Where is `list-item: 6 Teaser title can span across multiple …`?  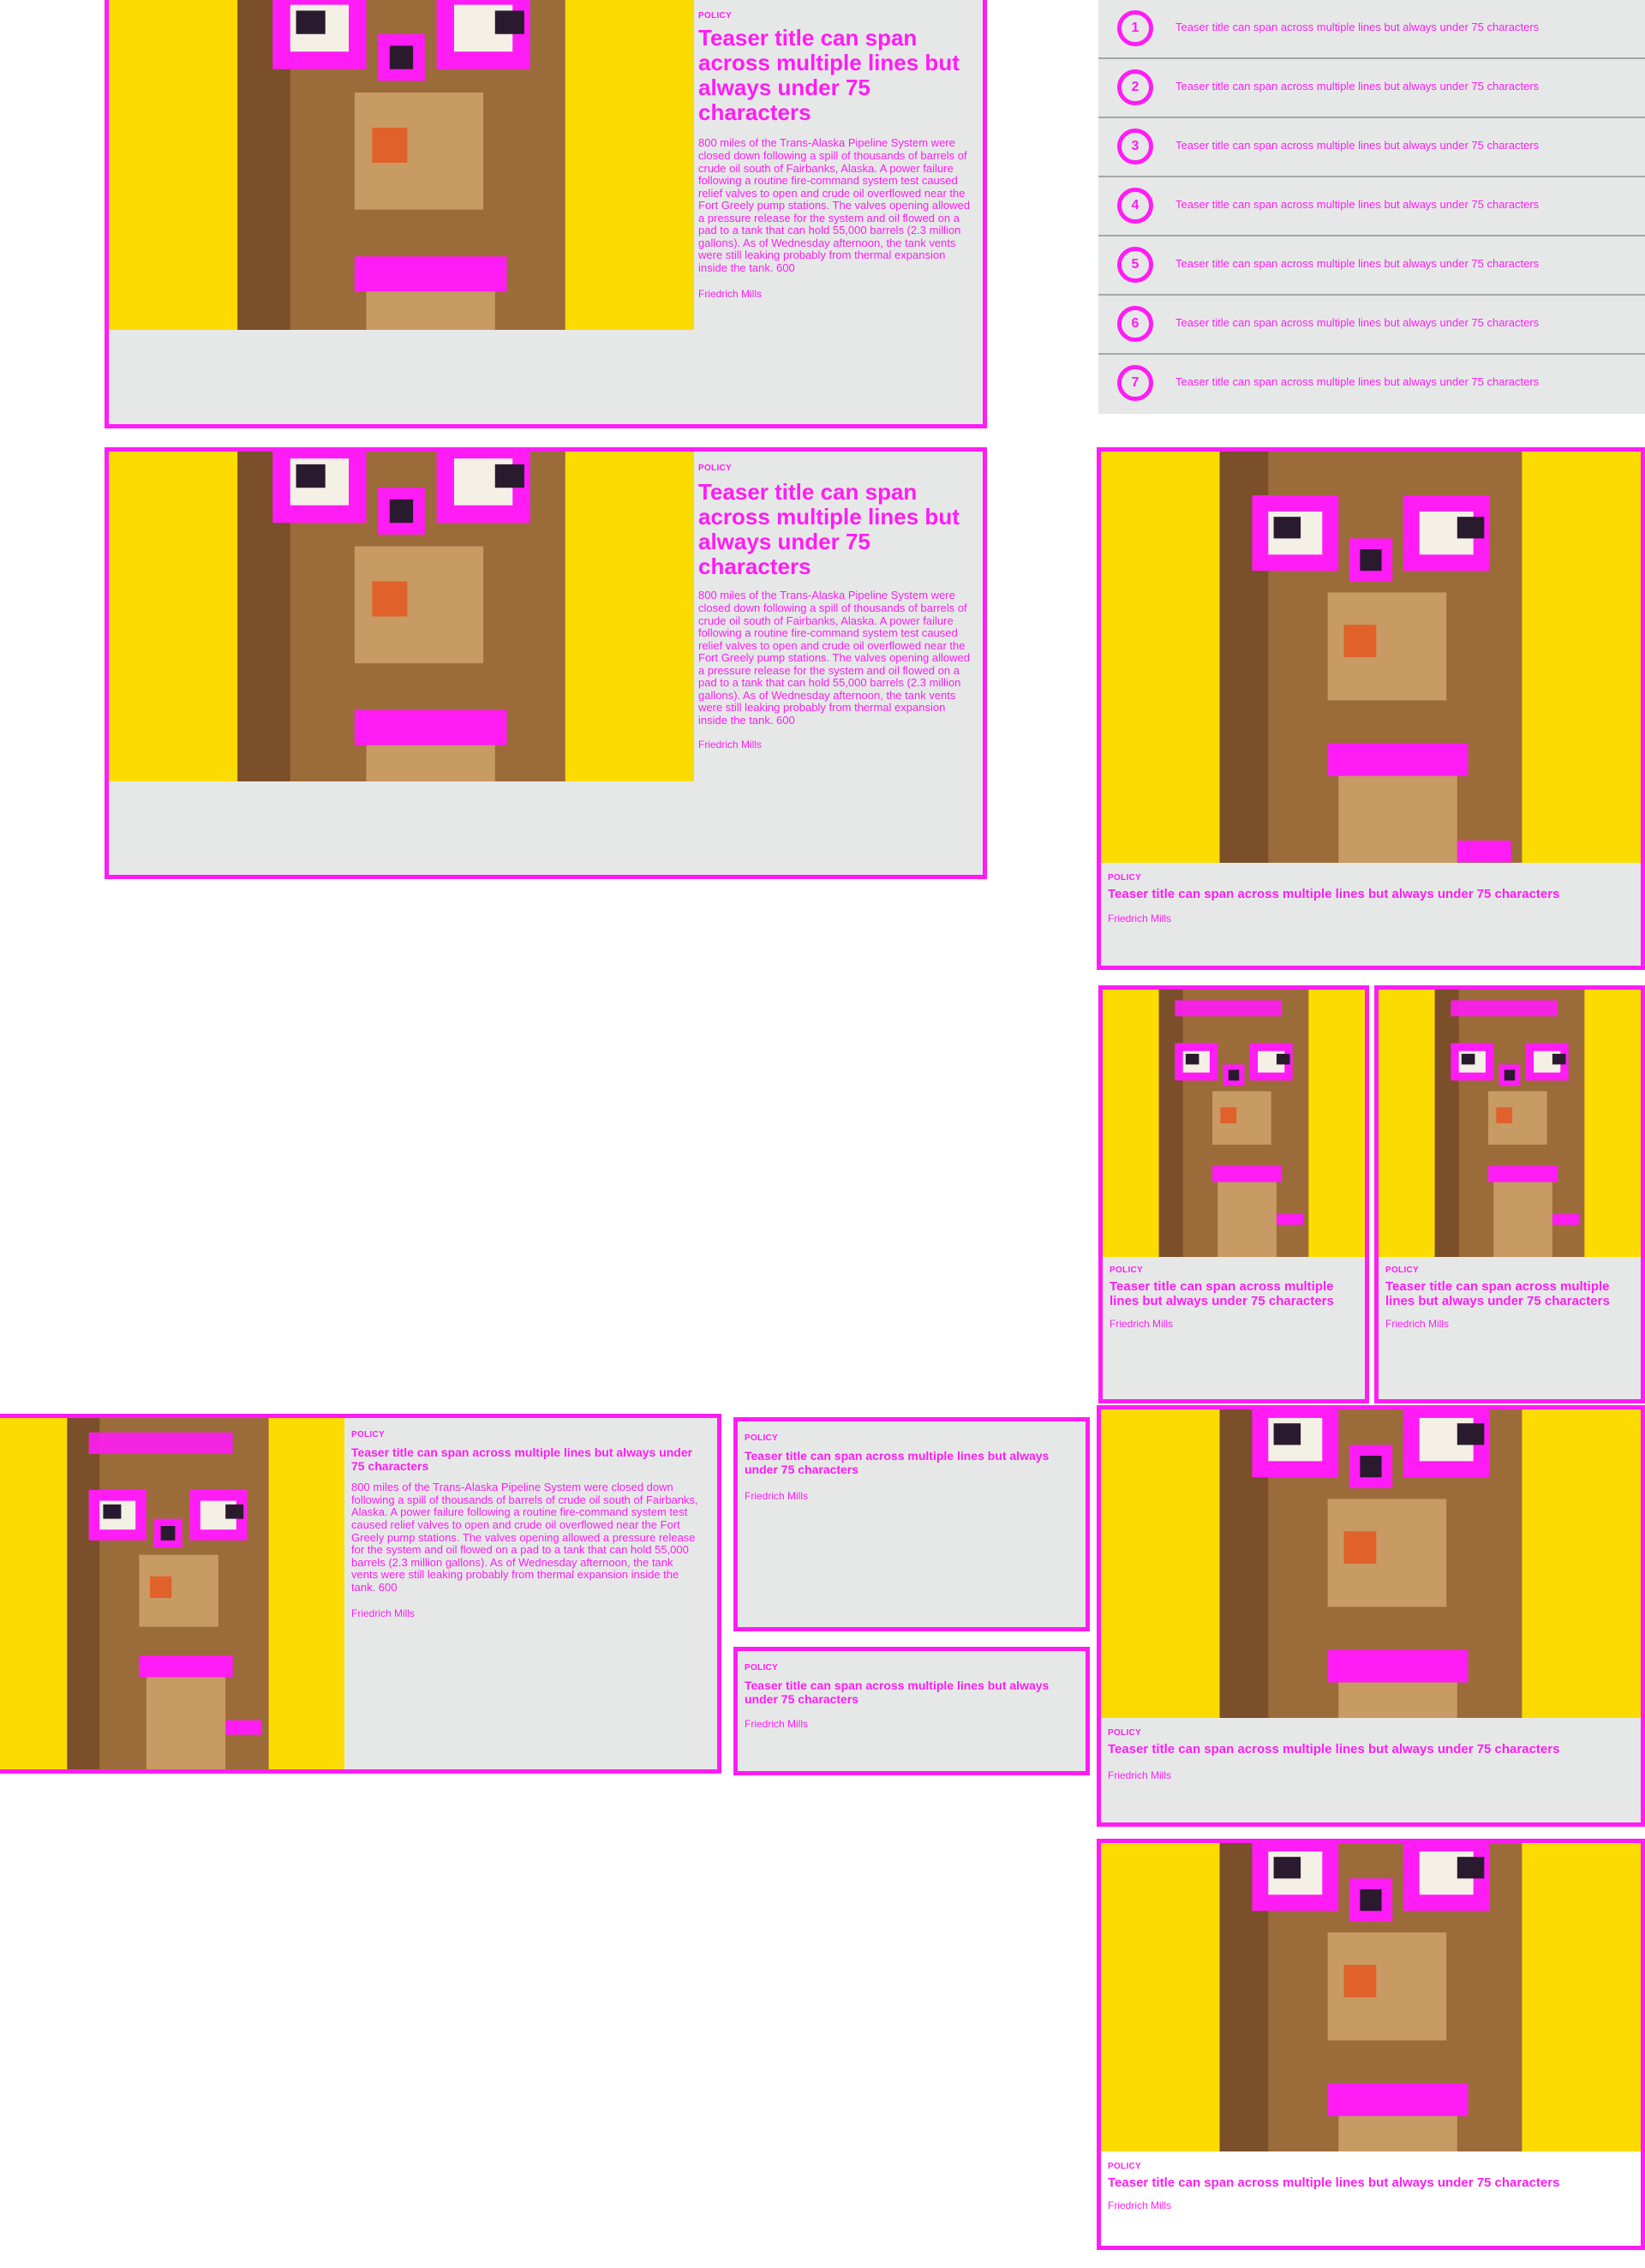 list-item: 6 Teaser title can span across multiple … is located at coordinates (1371, 324).